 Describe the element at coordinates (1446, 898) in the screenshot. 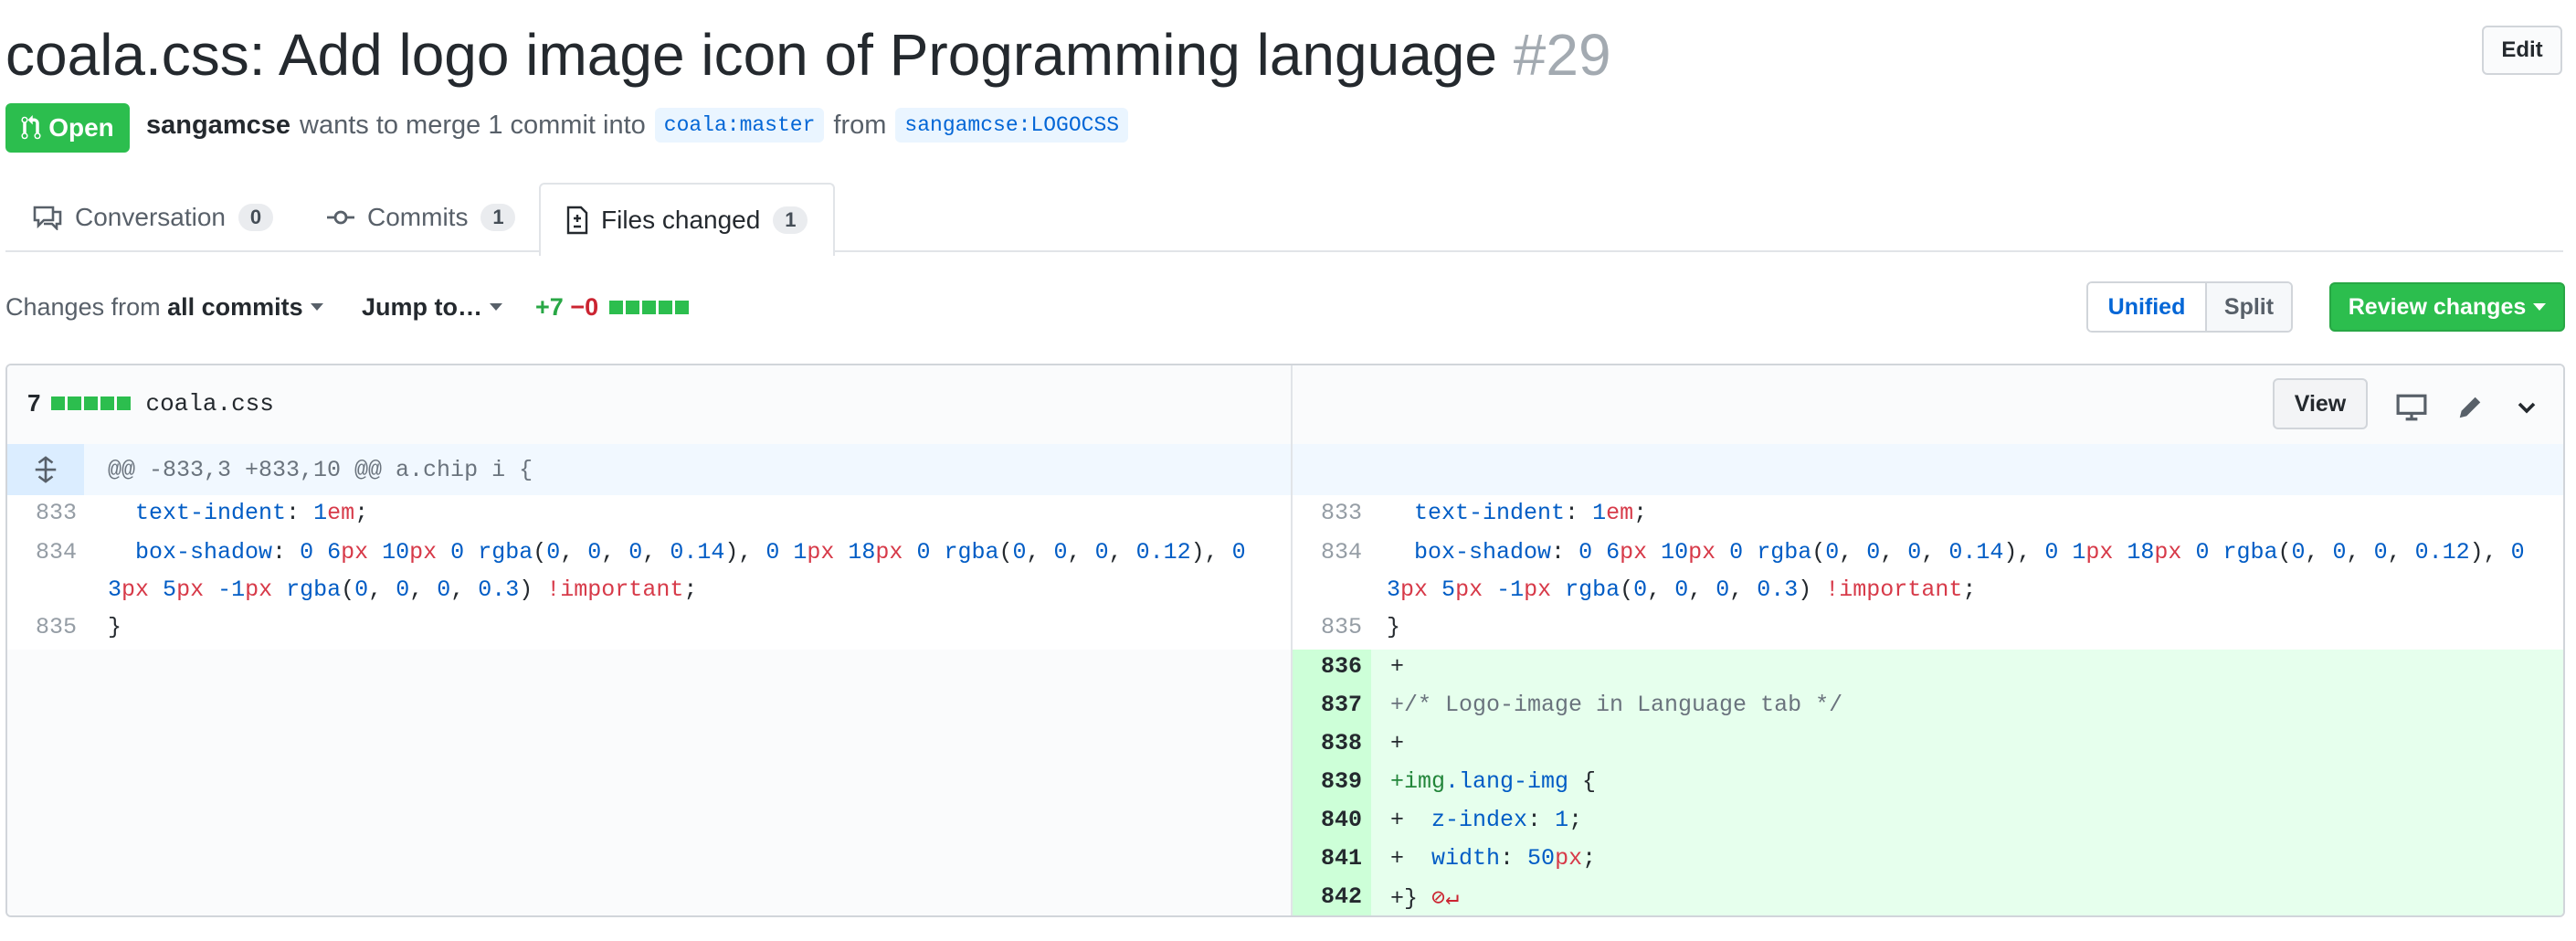

I see `no-newline-icon: ⊘↵` at that location.